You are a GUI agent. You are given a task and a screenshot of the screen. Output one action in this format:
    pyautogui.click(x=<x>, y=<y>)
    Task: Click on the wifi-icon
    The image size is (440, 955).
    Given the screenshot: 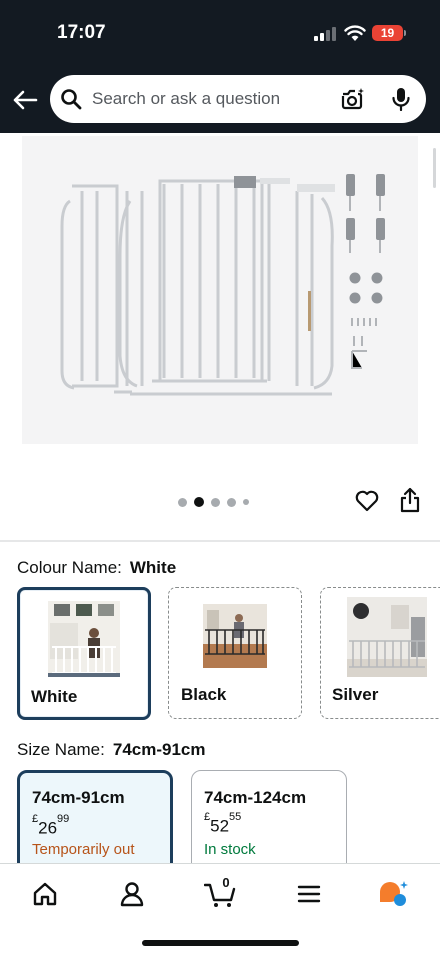 What is the action you would take?
    pyautogui.click(x=355, y=33)
    